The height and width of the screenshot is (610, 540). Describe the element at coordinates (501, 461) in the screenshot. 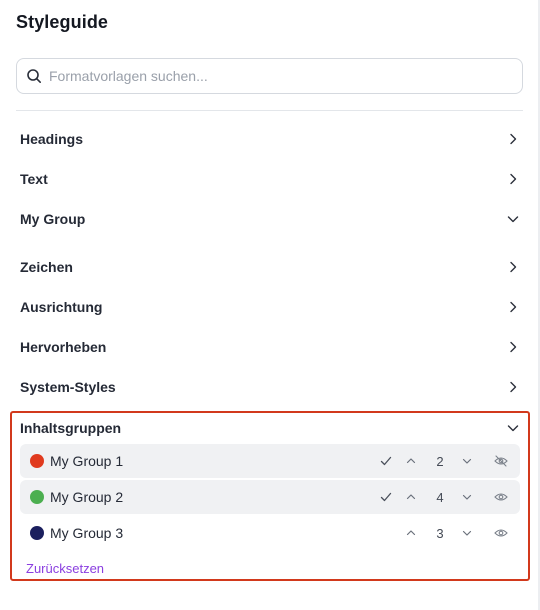

I see `eye-off-icon` at that location.